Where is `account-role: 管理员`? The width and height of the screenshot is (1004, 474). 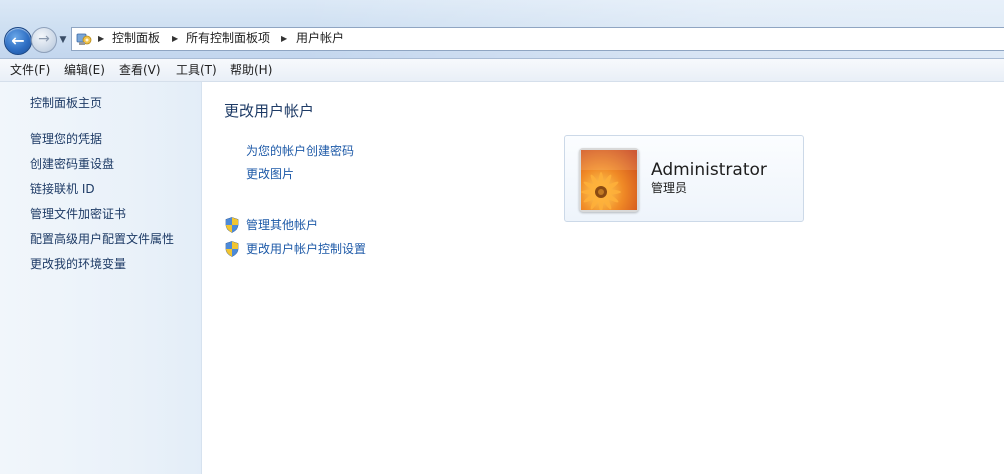 account-role: 管理员 is located at coordinates (669, 188).